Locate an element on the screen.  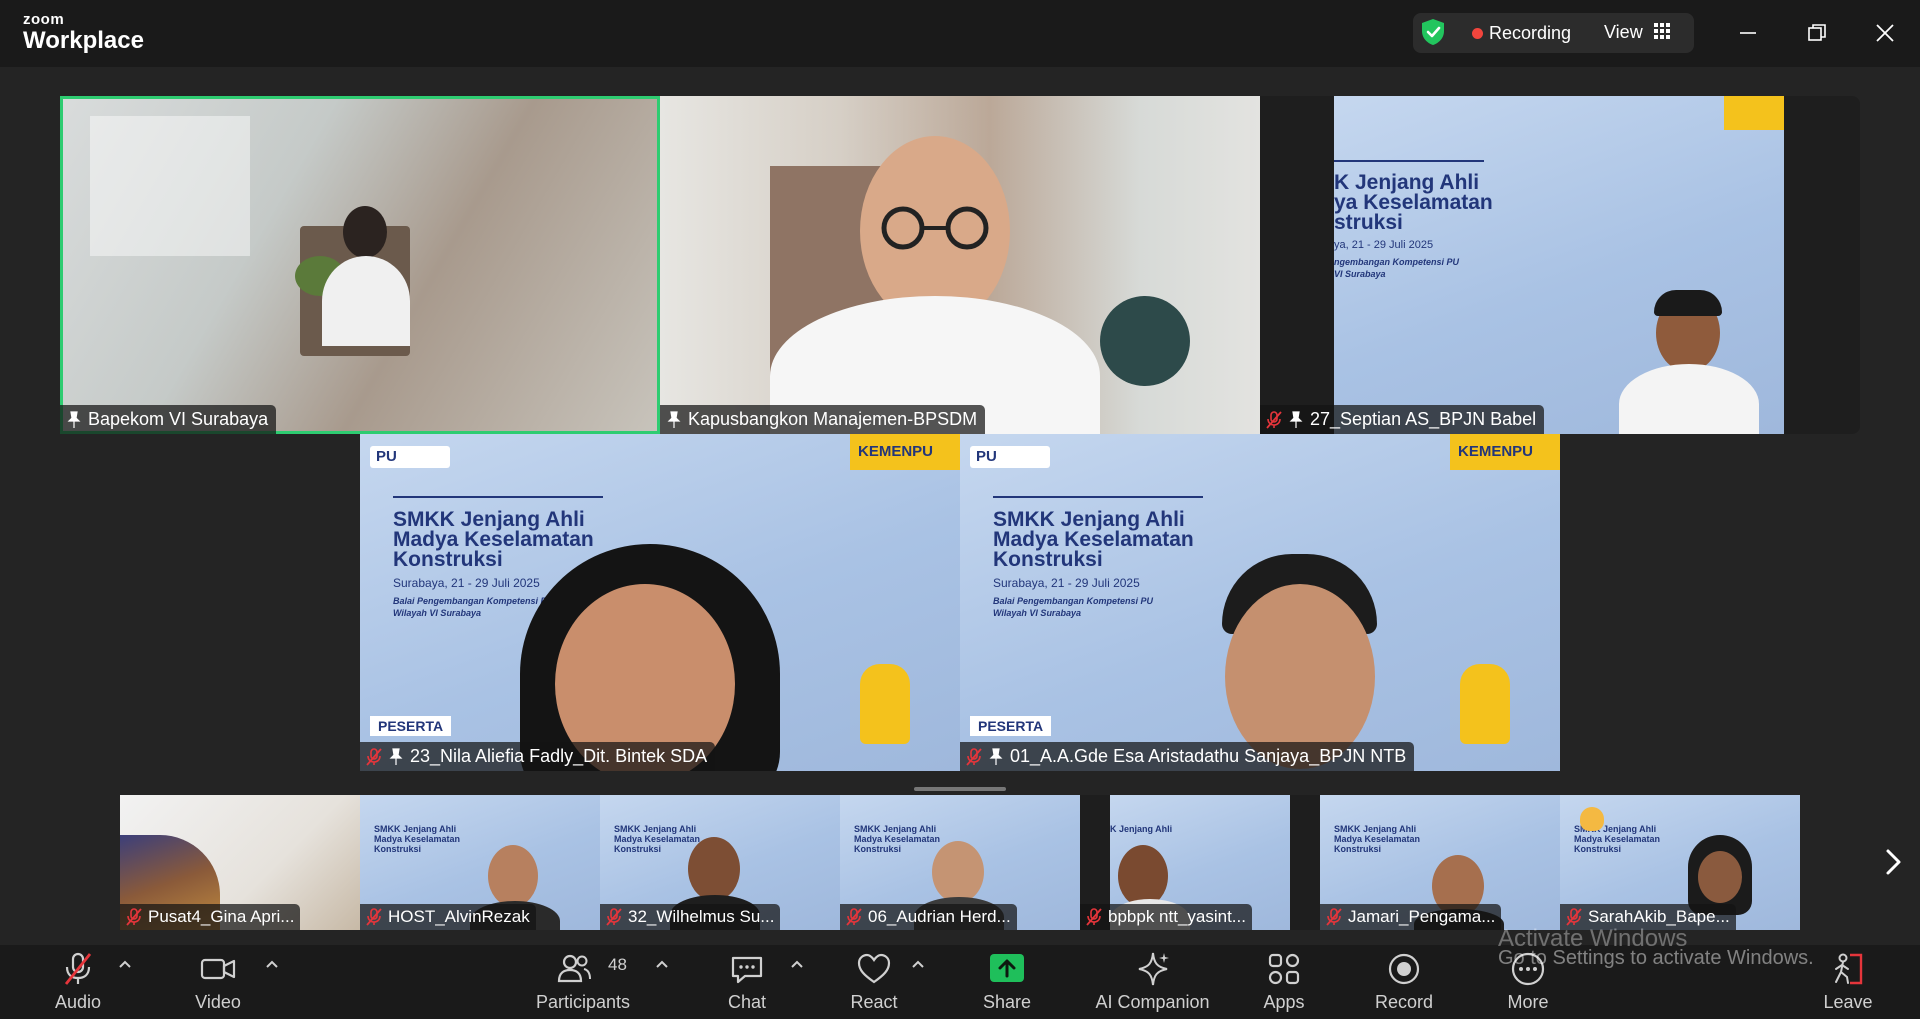
audio-label: Audio is located at coordinates (78, 1002).